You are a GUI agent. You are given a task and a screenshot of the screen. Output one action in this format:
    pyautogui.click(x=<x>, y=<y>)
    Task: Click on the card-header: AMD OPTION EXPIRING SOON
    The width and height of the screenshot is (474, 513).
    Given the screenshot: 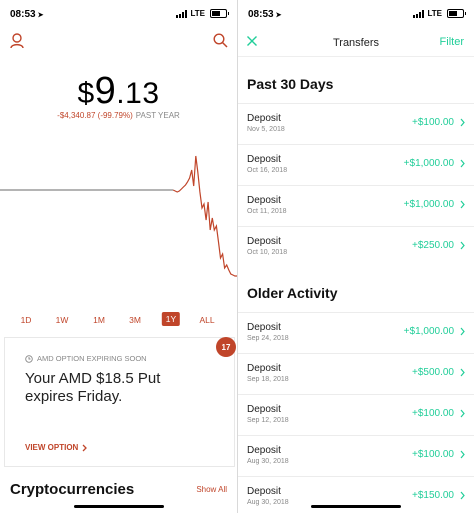 What is the action you would take?
    pyautogui.click(x=86, y=358)
    